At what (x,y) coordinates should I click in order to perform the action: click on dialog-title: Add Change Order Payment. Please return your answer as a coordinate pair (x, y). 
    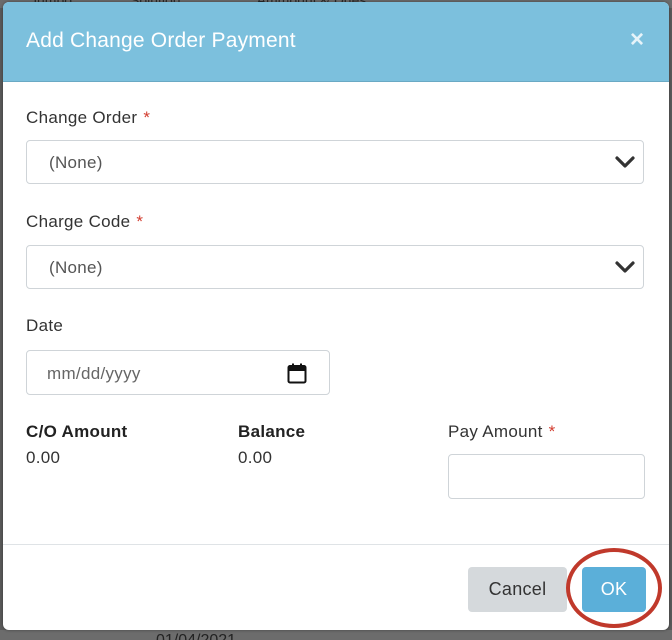
    Looking at the image, I should click on (161, 40).